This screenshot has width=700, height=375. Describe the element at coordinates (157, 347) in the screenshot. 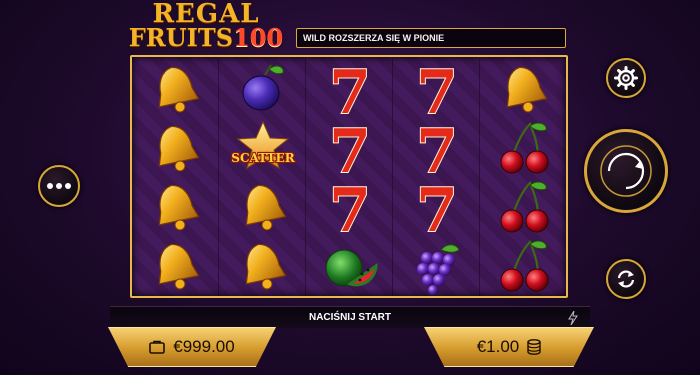

I see `wallet-icon` at that location.